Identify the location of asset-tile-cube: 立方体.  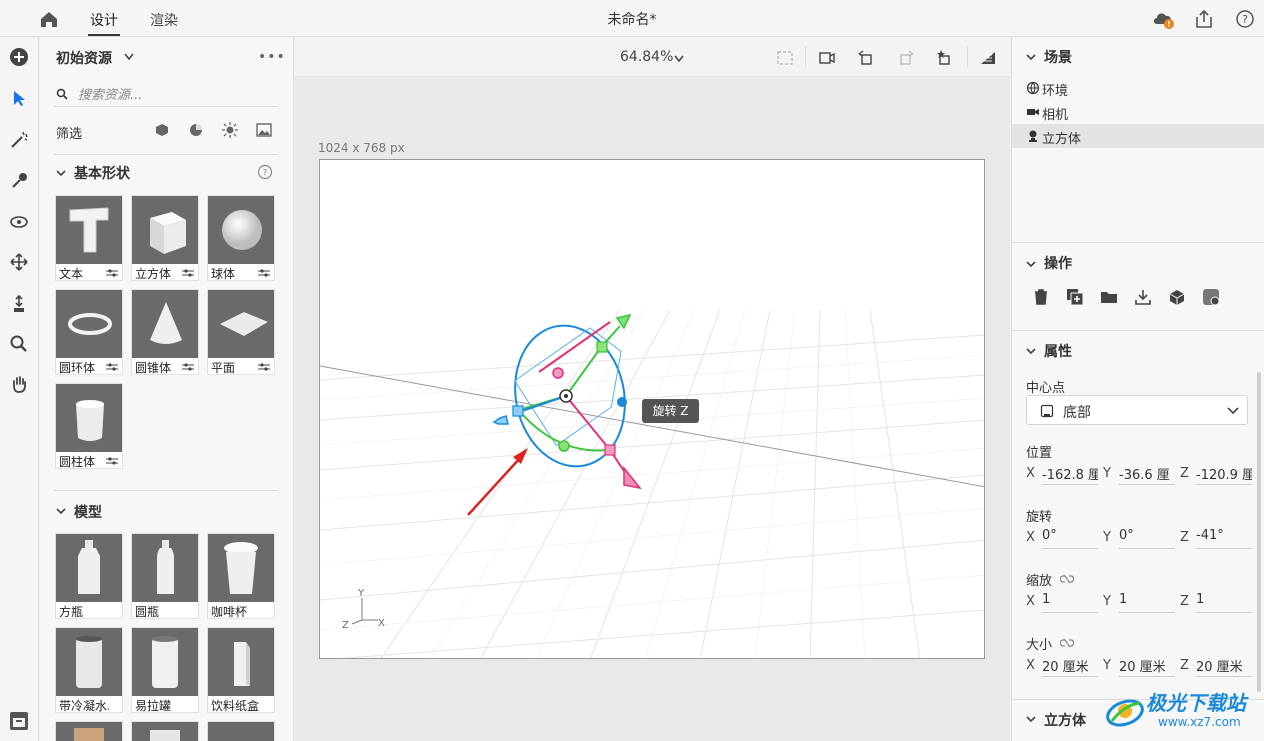
(165, 238).